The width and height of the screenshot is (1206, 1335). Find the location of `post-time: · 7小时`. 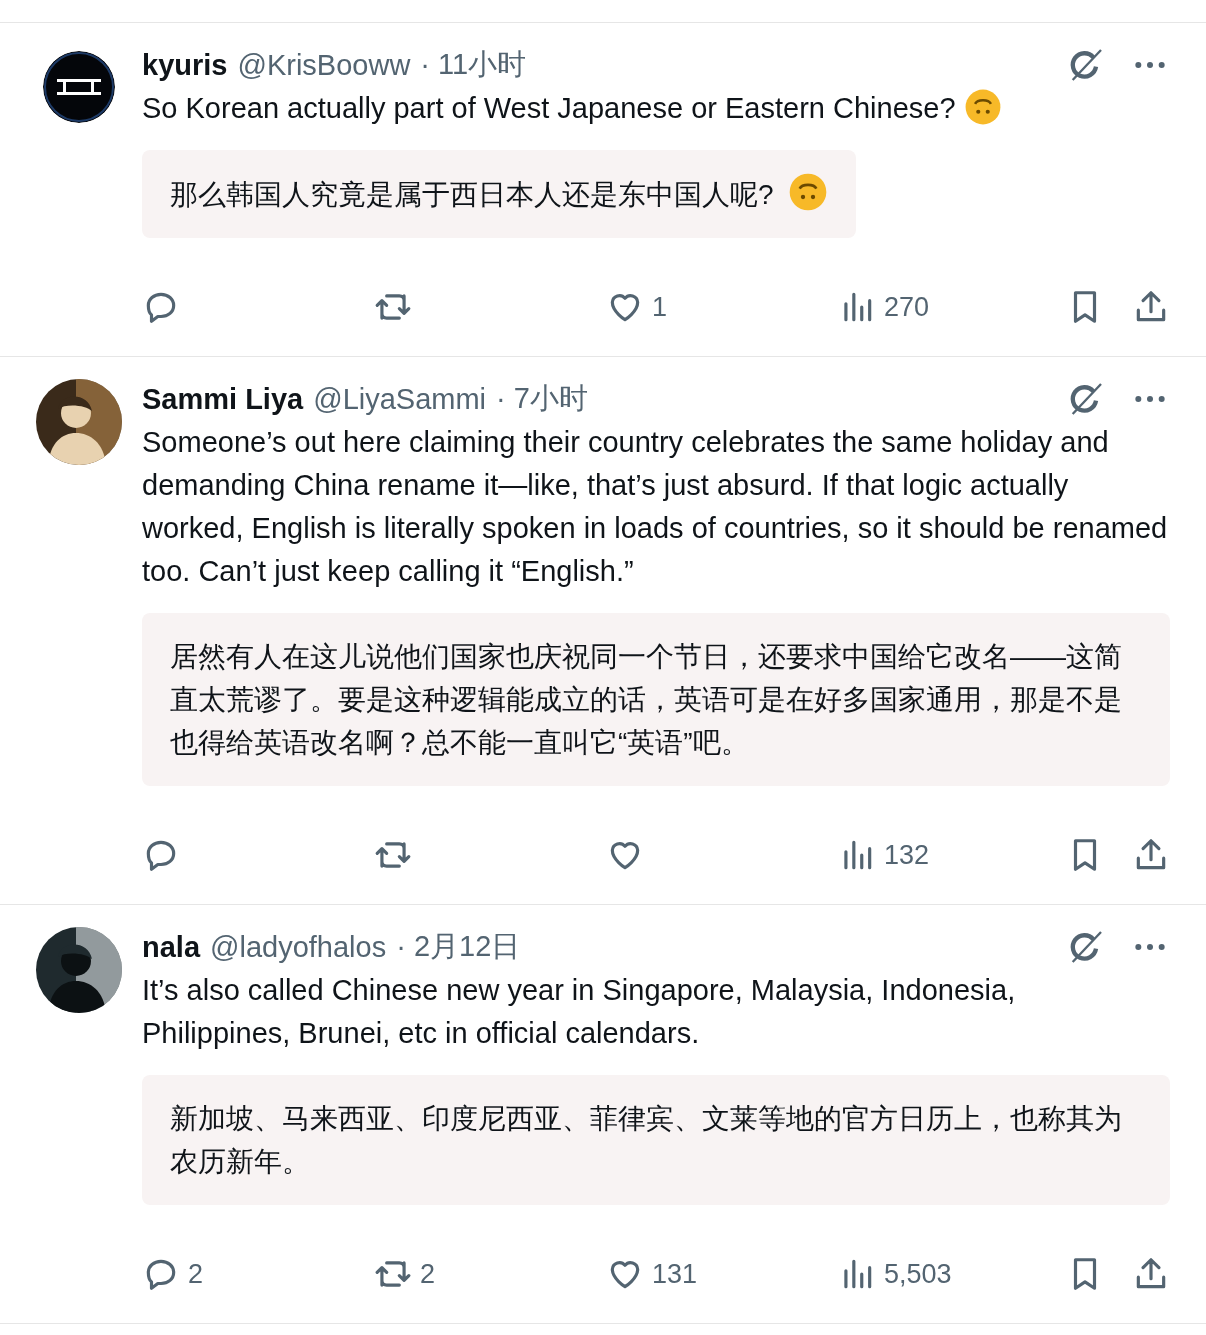

post-time: · 7小时 is located at coordinates (542, 398).